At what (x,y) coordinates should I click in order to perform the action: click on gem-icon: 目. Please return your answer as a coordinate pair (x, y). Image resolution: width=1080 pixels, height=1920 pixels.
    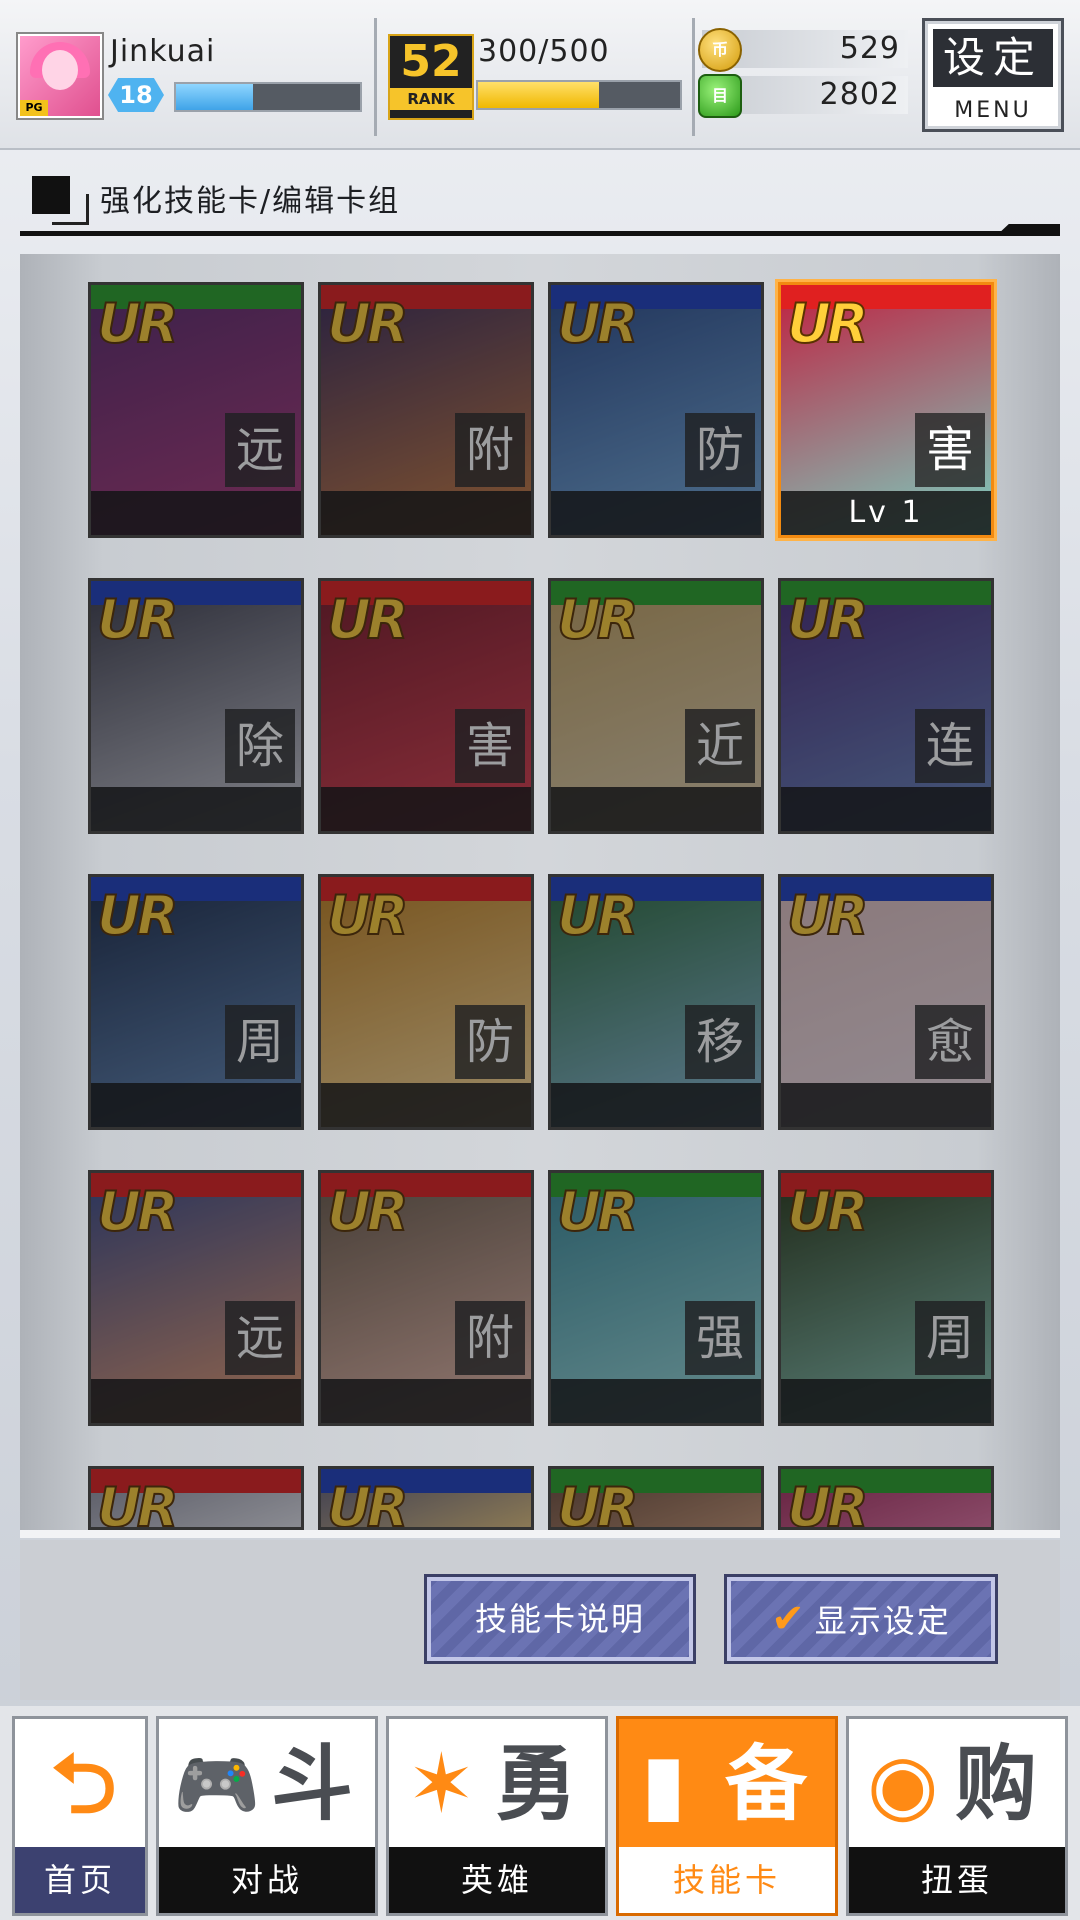
    Looking at the image, I should click on (720, 96).